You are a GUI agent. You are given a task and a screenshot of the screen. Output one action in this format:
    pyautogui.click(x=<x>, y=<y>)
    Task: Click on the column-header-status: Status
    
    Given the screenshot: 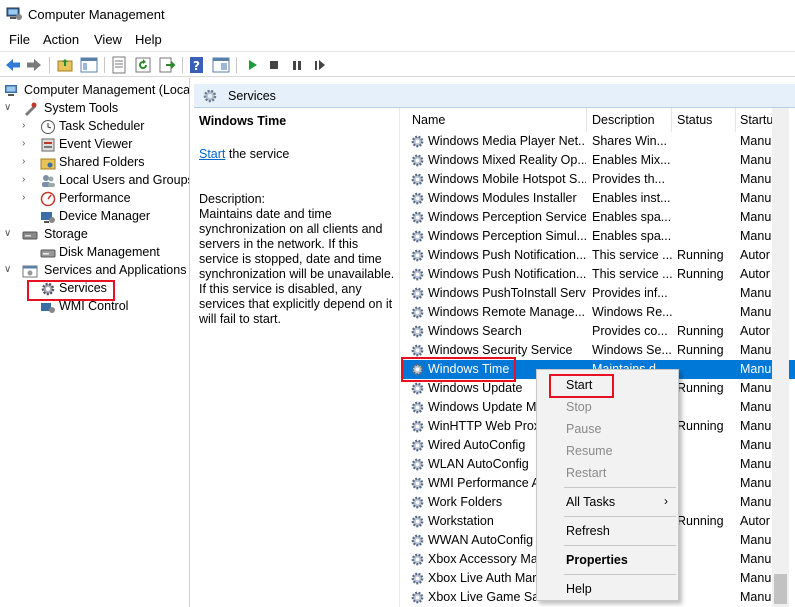 What is the action you would take?
    pyautogui.click(x=704, y=120)
    